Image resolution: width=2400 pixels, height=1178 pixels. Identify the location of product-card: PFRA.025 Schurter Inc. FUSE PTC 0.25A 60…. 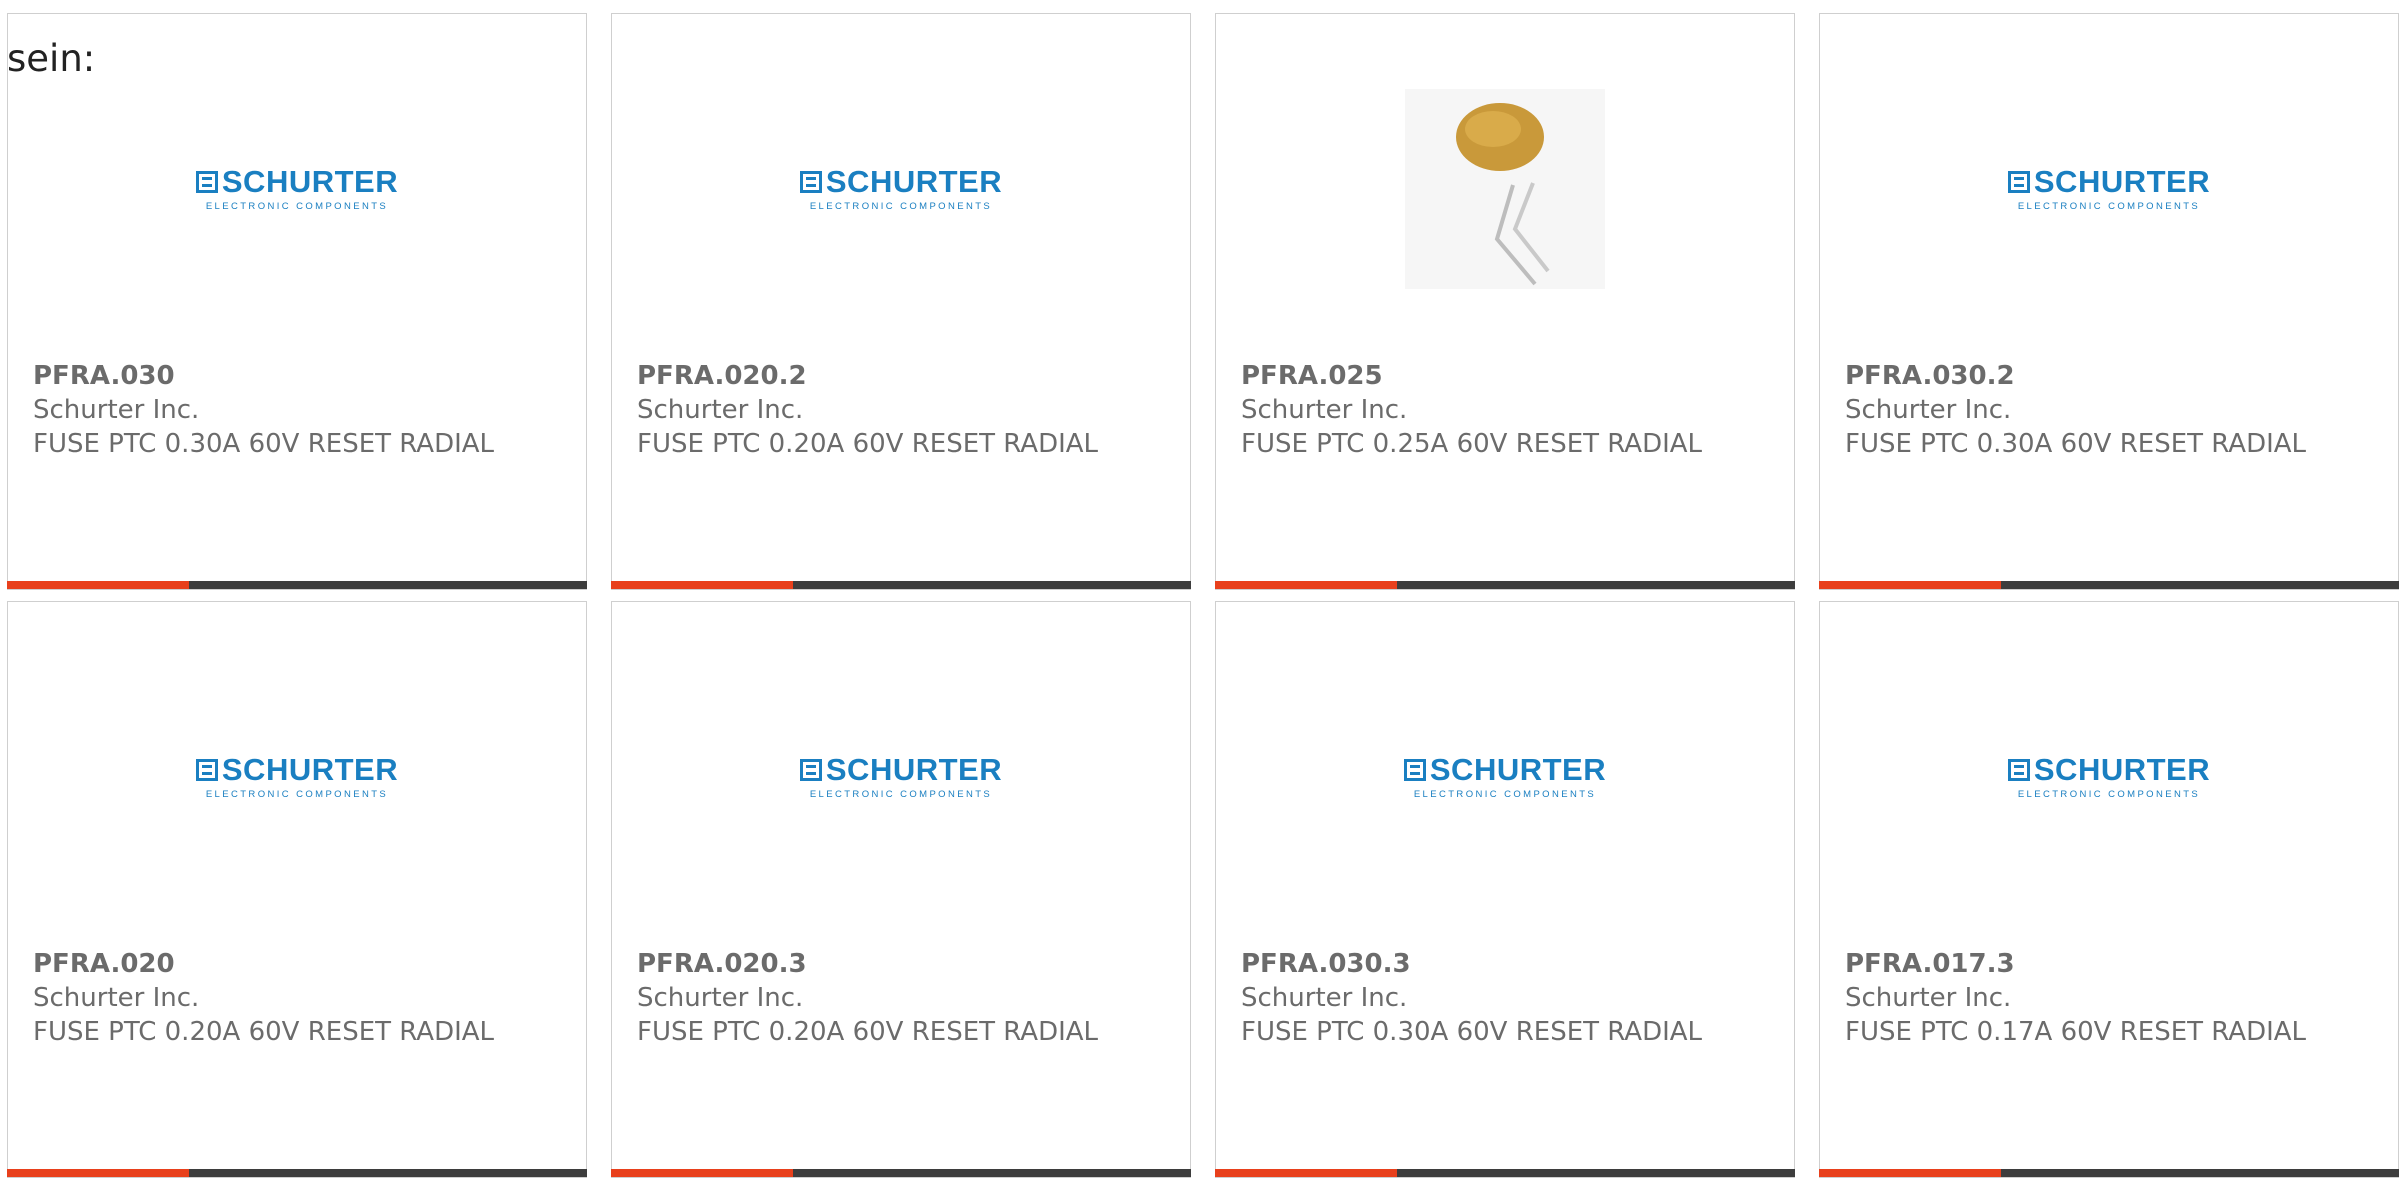
(1505, 301).